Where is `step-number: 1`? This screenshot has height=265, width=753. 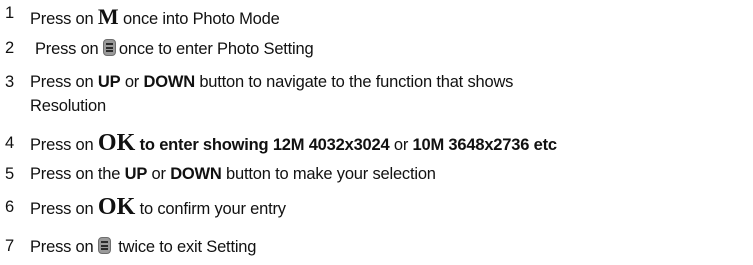 step-number: 1 is located at coordinates (9, 13).